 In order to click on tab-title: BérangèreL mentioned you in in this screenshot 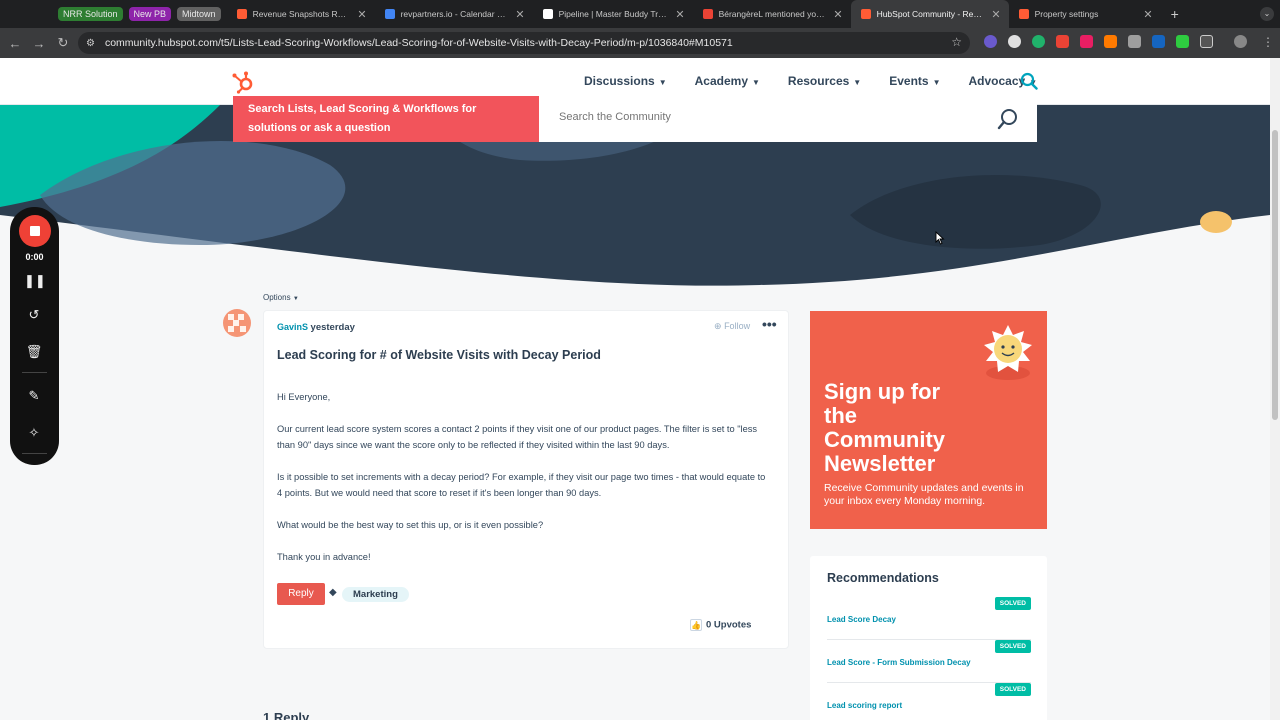, I will do `click(772, 14)`.